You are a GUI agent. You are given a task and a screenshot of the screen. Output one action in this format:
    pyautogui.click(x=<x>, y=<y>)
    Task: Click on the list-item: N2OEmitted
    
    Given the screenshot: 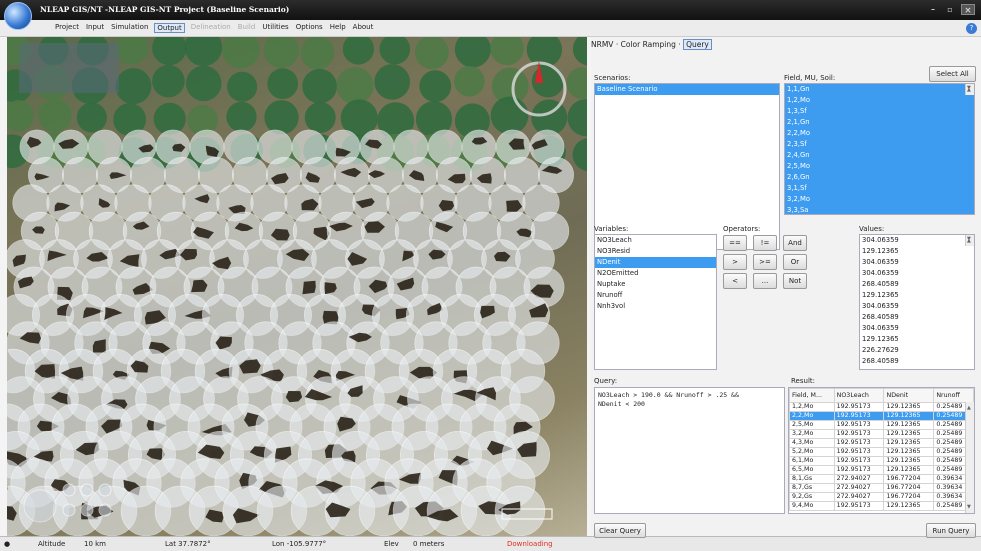 What is the action you would take?
    pyautogui.click(x=655, y=273)
    